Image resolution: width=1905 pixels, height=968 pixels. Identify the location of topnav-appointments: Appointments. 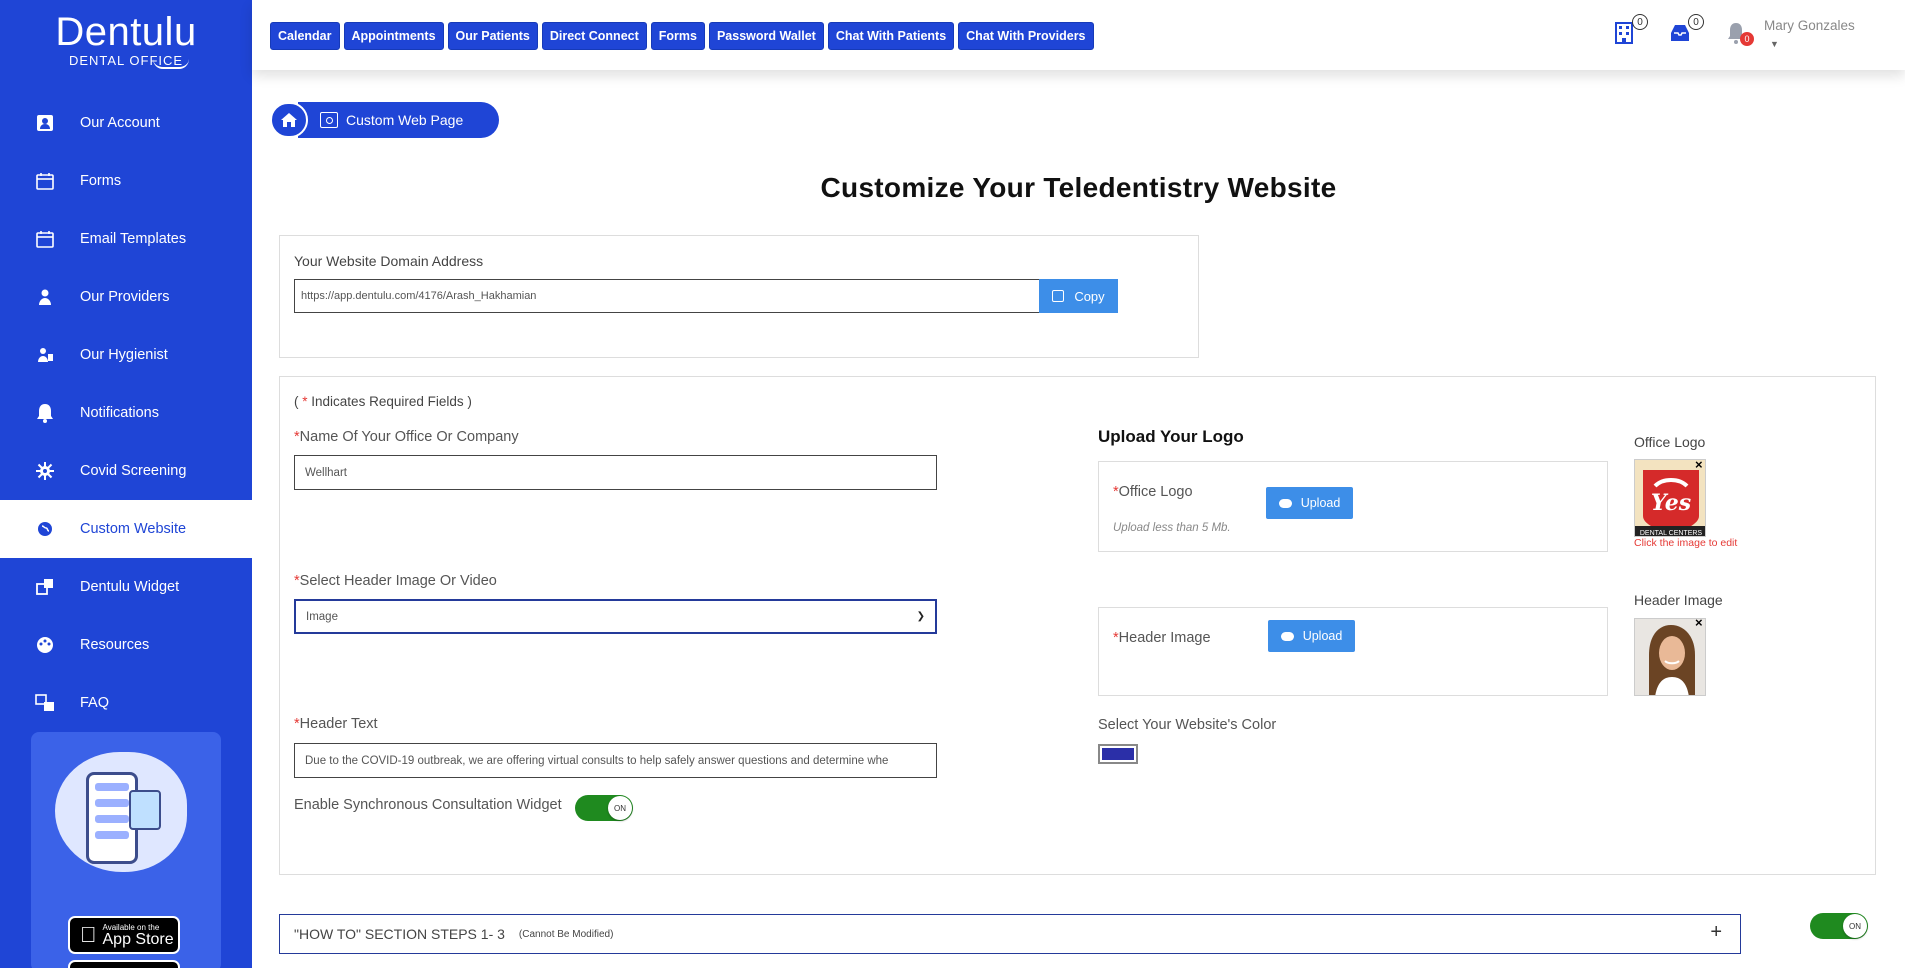
(393, 36).